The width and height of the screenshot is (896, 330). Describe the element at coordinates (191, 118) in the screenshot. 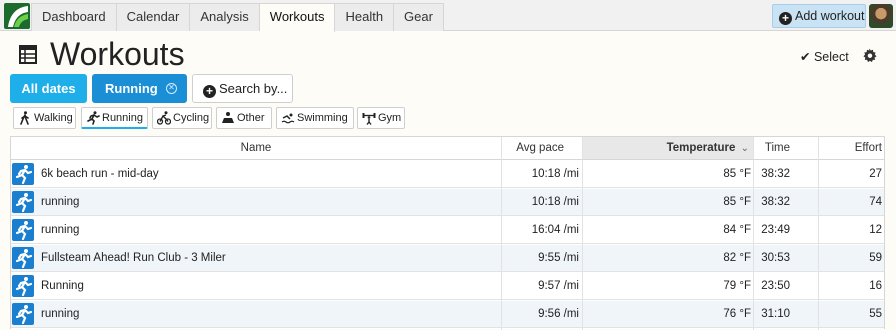

I see `chip-label: Cycling` at that location.